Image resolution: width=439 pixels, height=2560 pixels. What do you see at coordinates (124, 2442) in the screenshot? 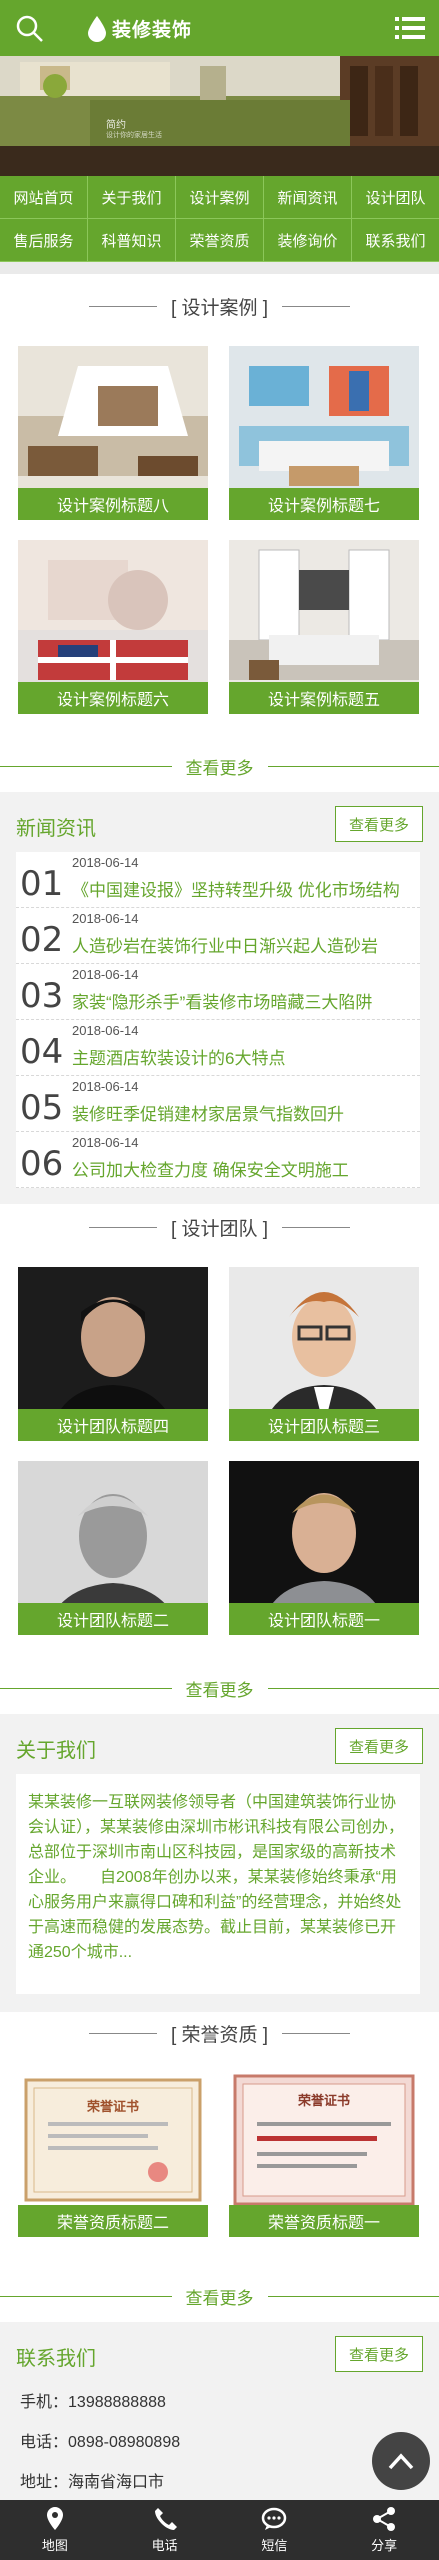
I see `tel-value: 0898-08980898` at bounding box center [124, 2442].